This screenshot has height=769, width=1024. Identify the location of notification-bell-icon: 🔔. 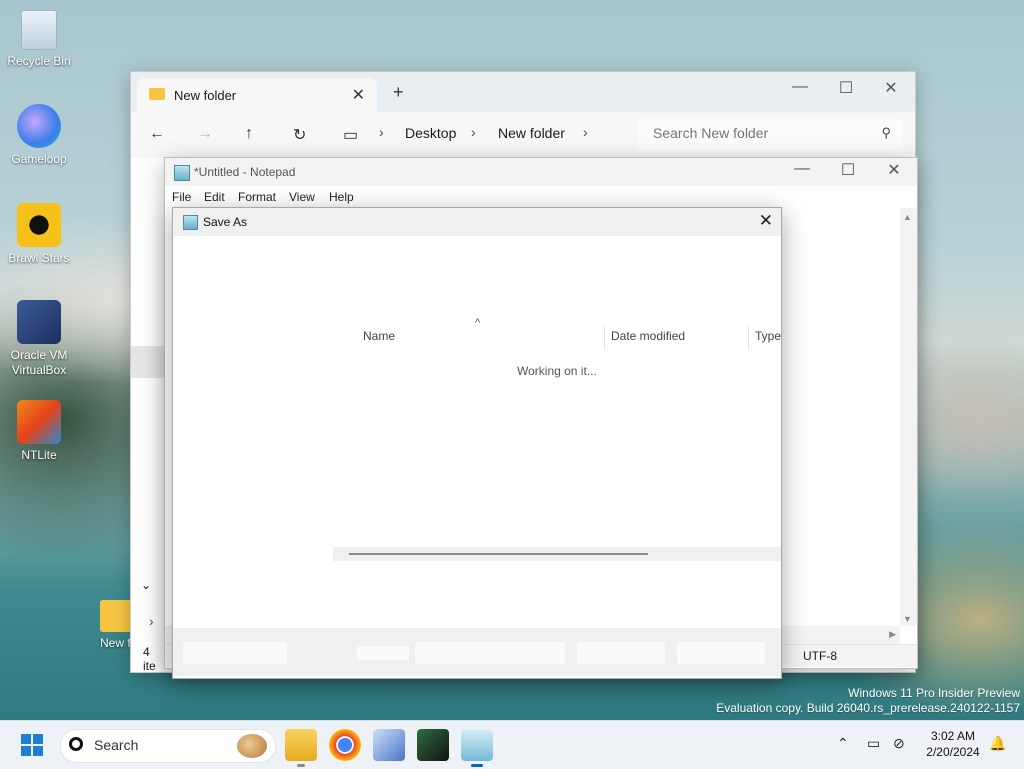
(997, 743).